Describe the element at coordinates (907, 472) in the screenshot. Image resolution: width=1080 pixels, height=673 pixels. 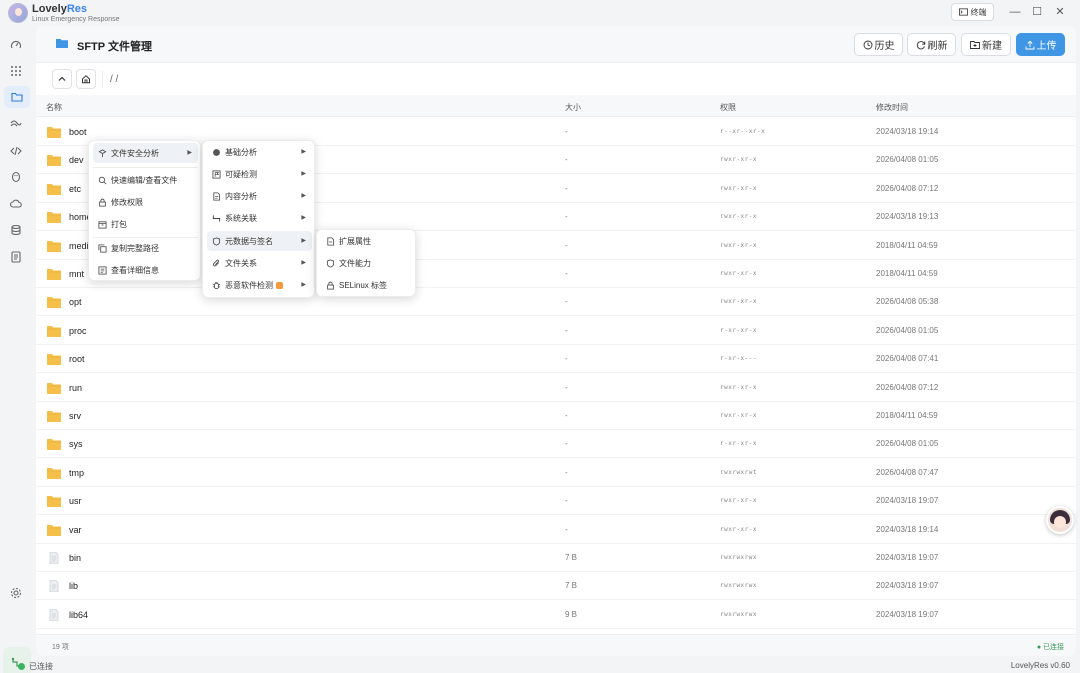
I see `file-mtime: 2026/04/08 07:47` at that location.